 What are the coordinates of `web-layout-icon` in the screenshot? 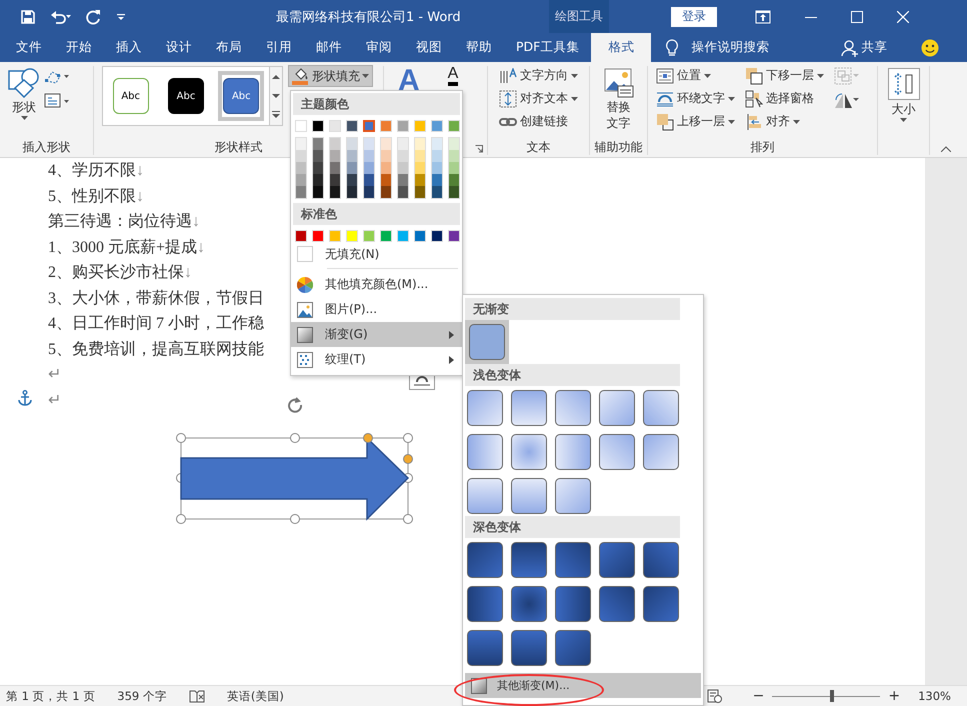 It's located at (714, 696).